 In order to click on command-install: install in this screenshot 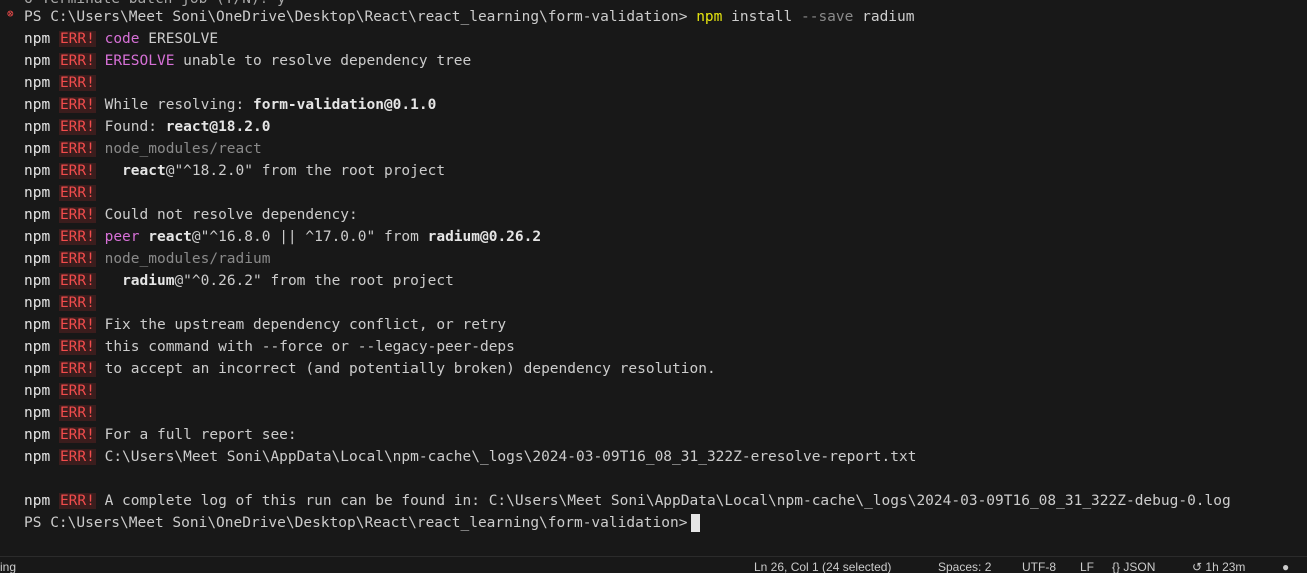, I will do `click(761, 17)`.